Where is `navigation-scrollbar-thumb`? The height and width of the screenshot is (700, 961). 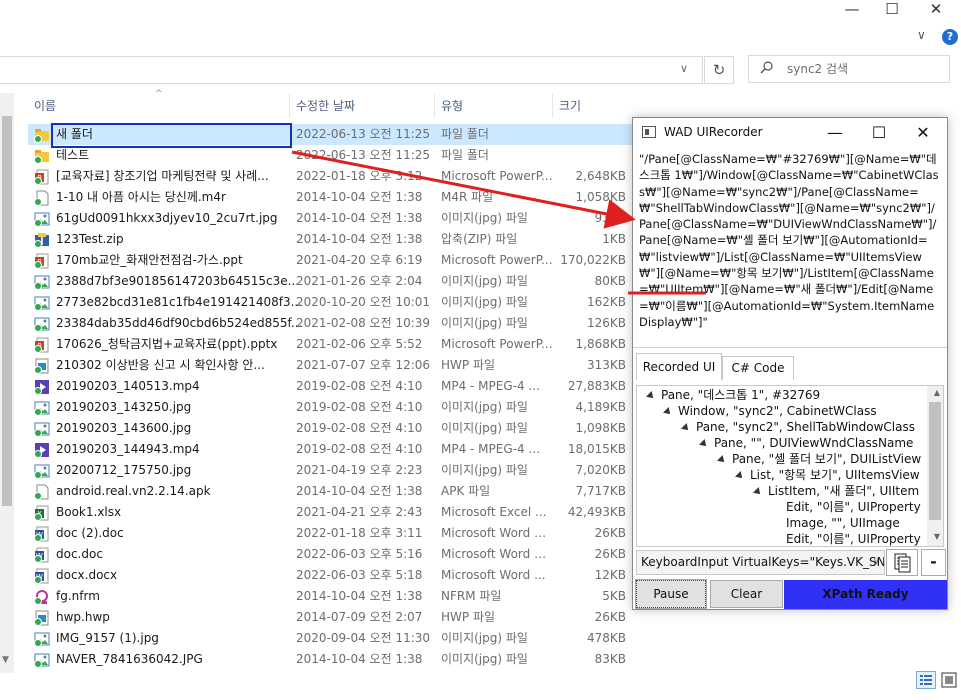 navigation-scrollbar-thumb is located at coordinates (7, 311).